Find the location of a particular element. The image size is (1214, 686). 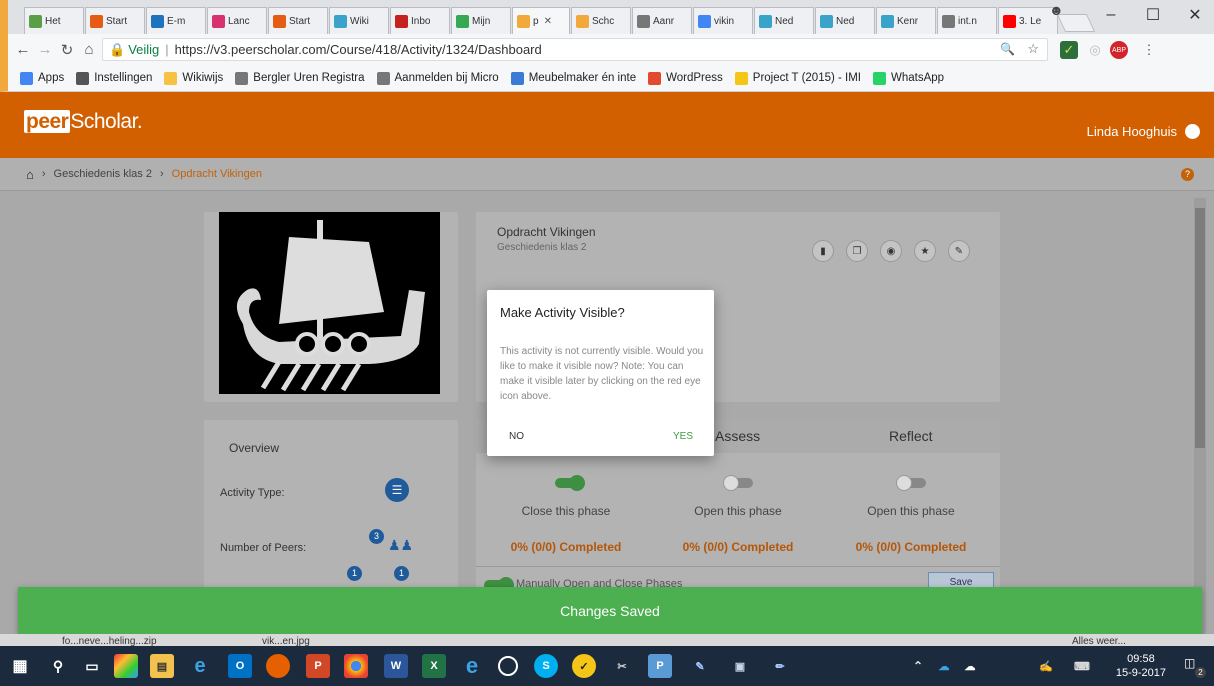

notes-icon: ✏ is located at coordinates (780, 666).